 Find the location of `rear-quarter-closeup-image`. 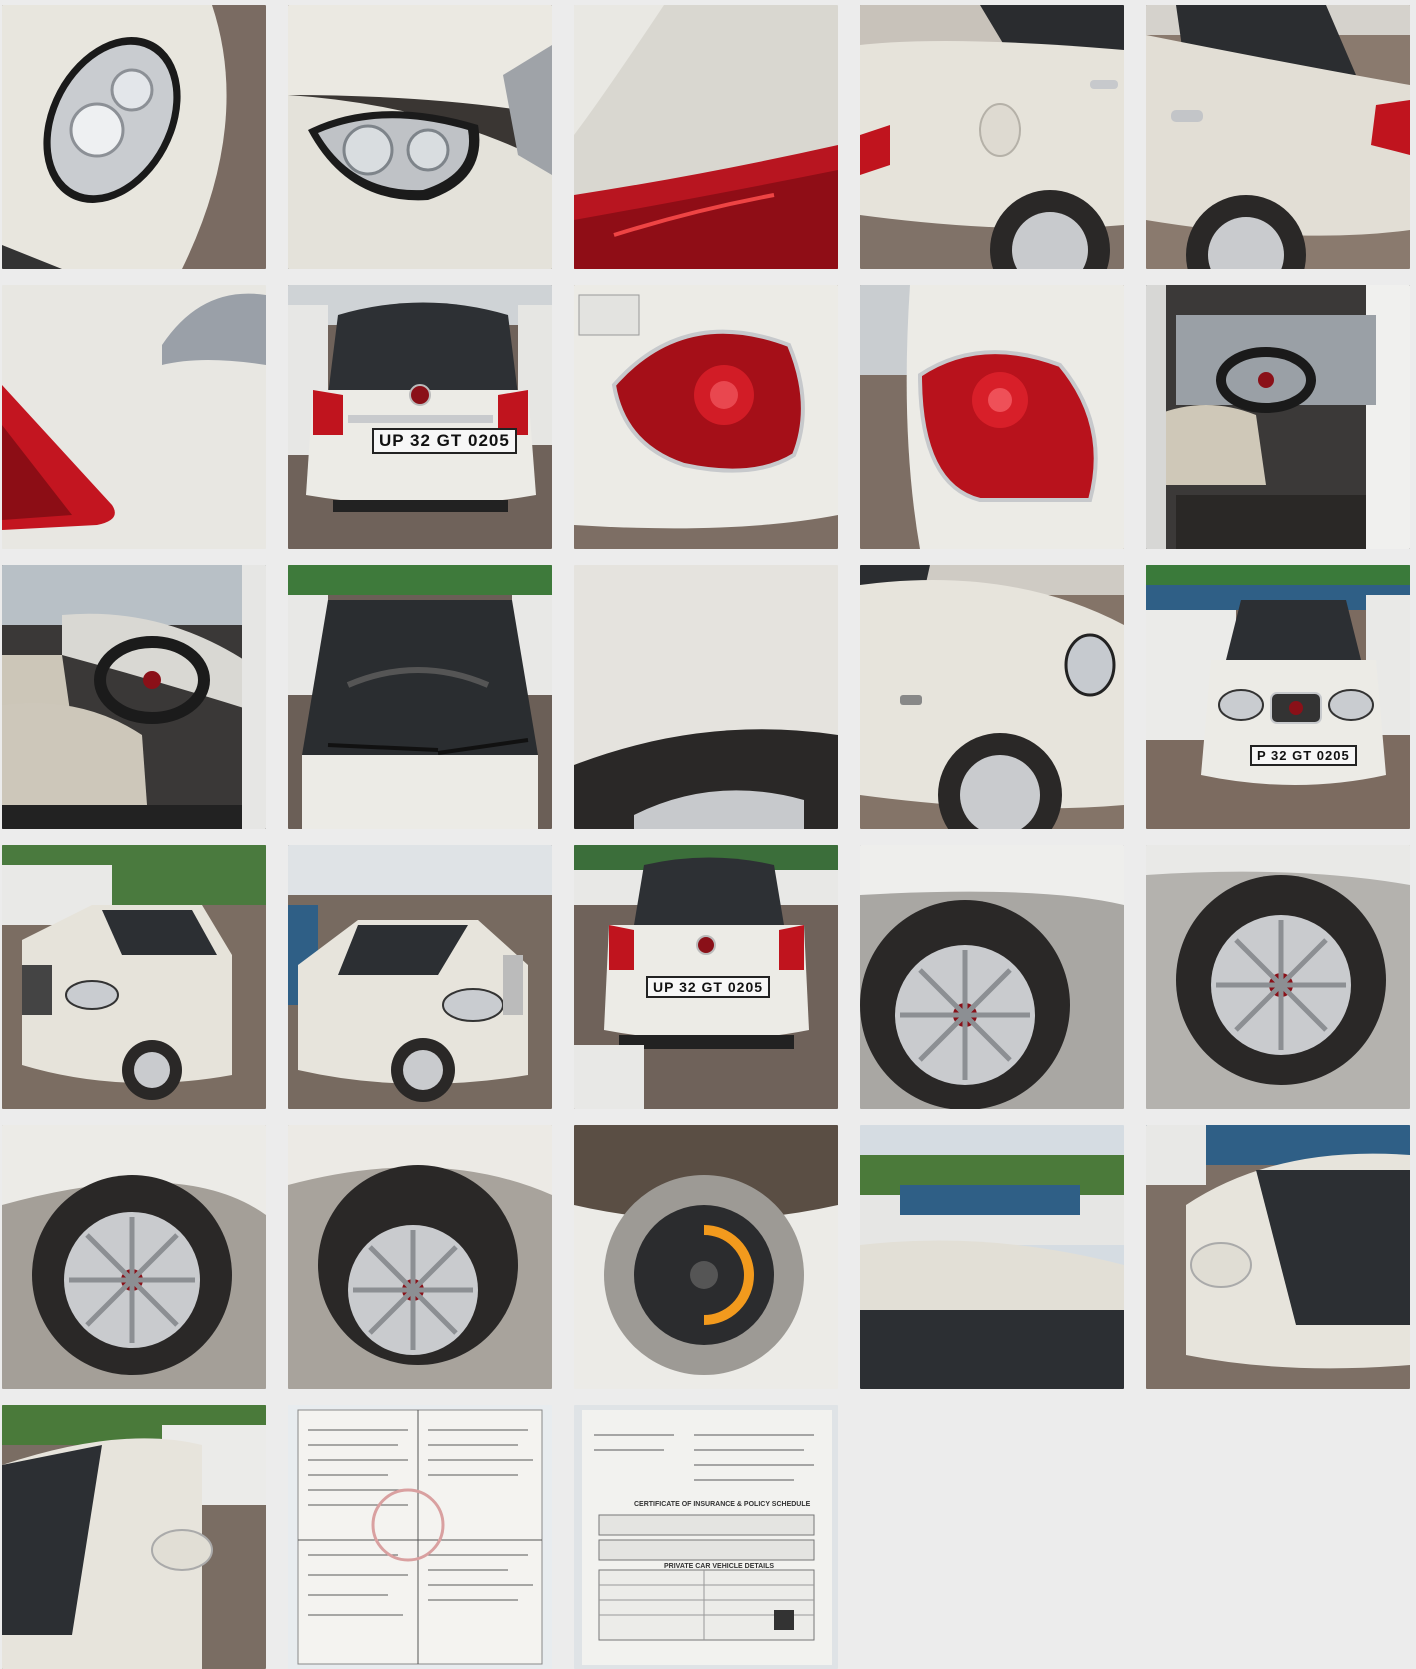

rear-quarter-closeup-image is located at coordinates (134, 417).